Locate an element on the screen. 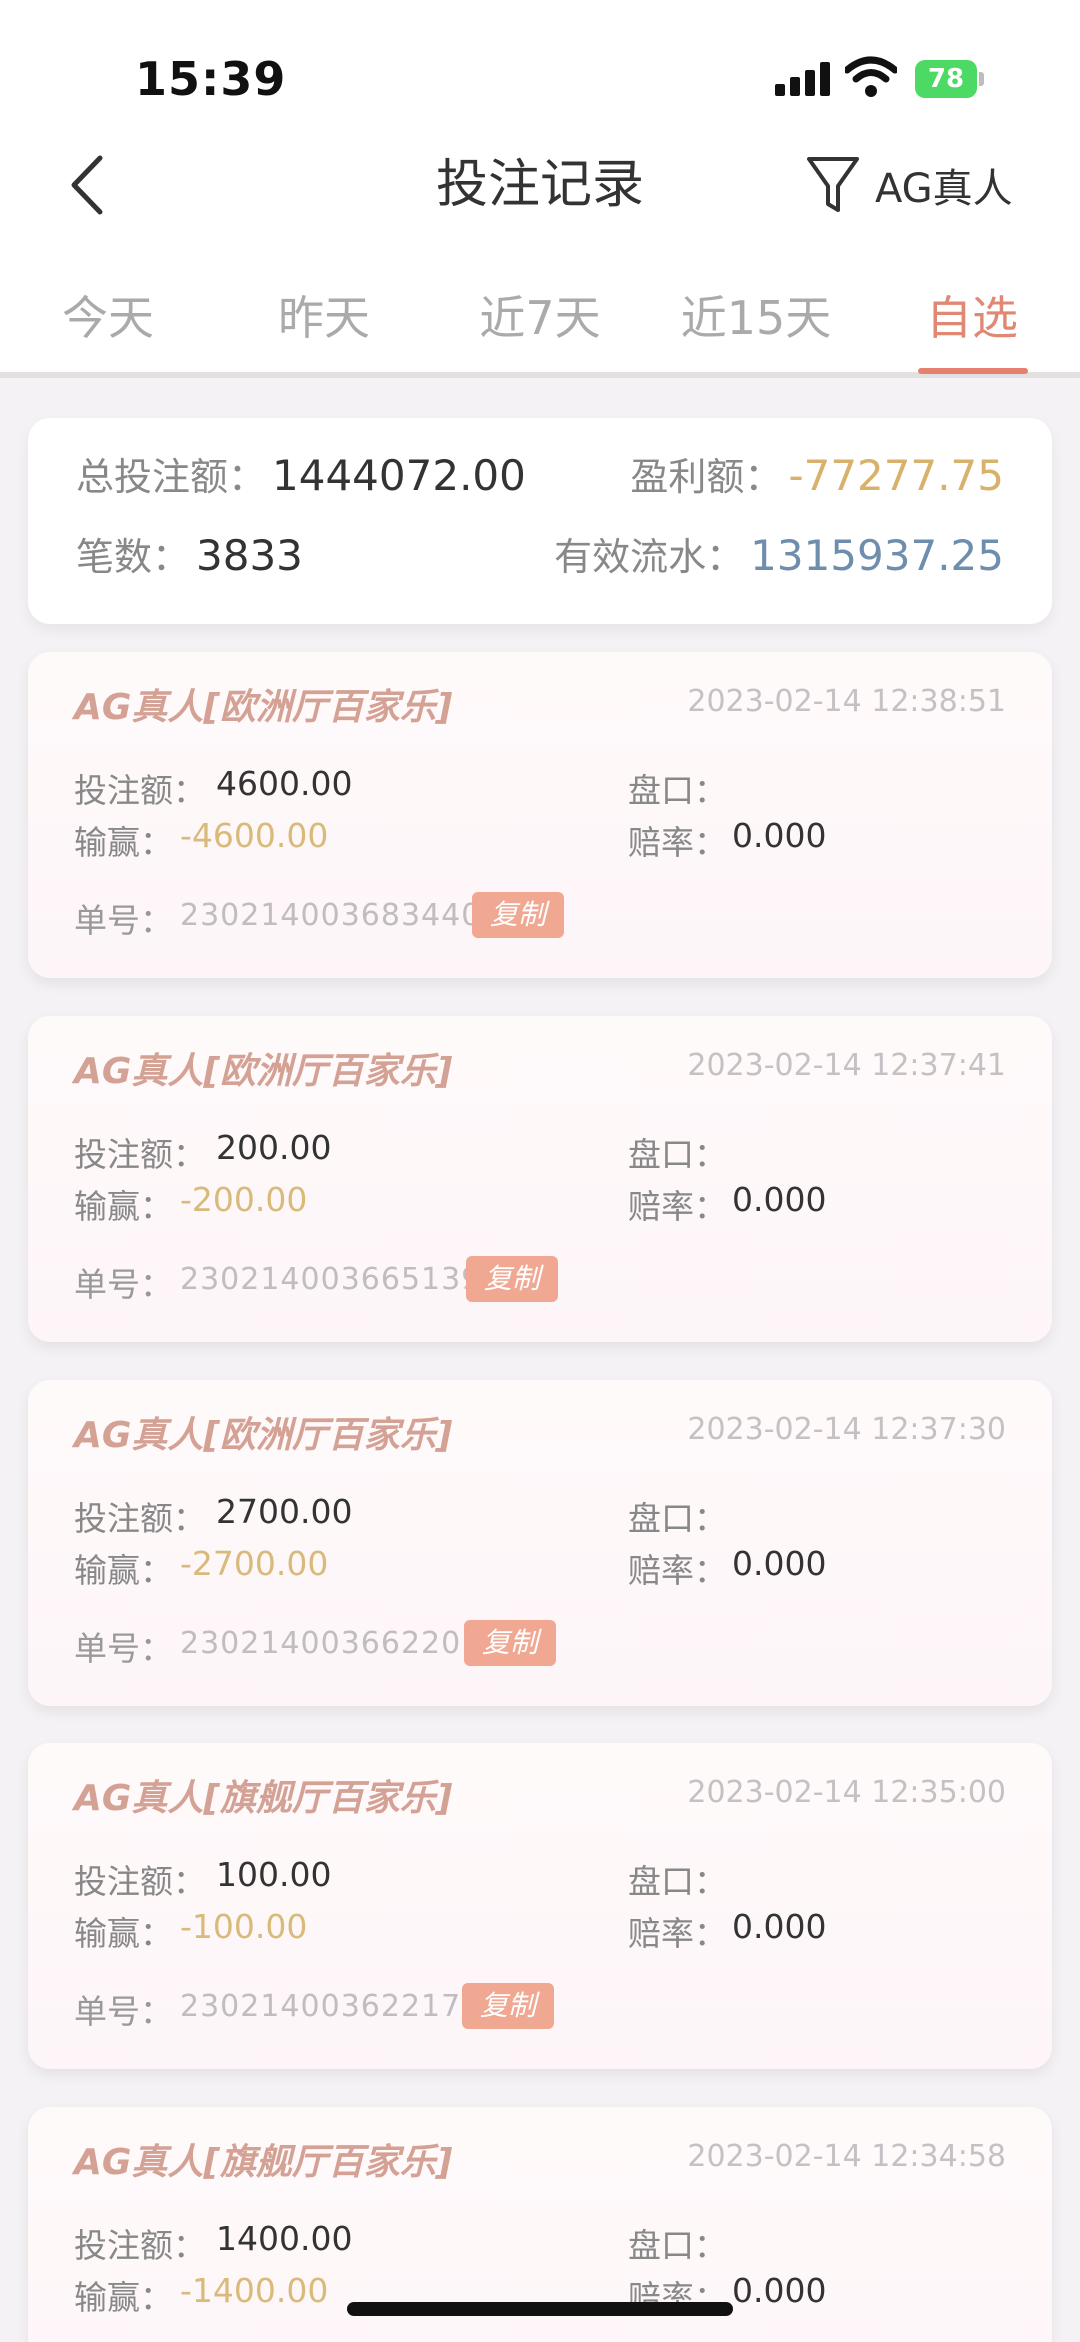  valid-turnover: 有效流水： 1315937.25 is located at coordinates (779, 553).